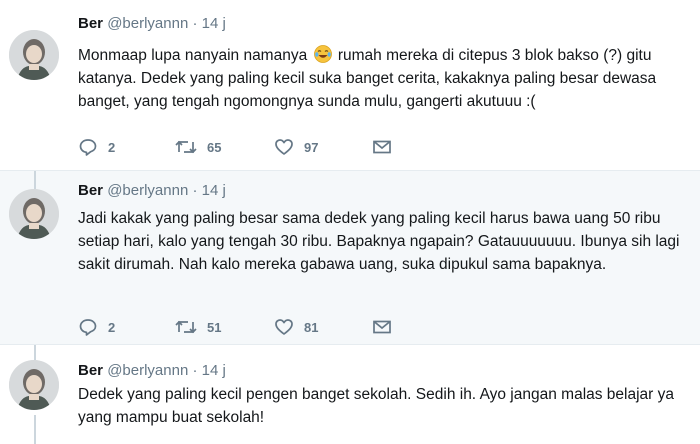 The width and height of the screenshot is (700, 444). I want to click on retweet-count: 51, so click(214, 327).